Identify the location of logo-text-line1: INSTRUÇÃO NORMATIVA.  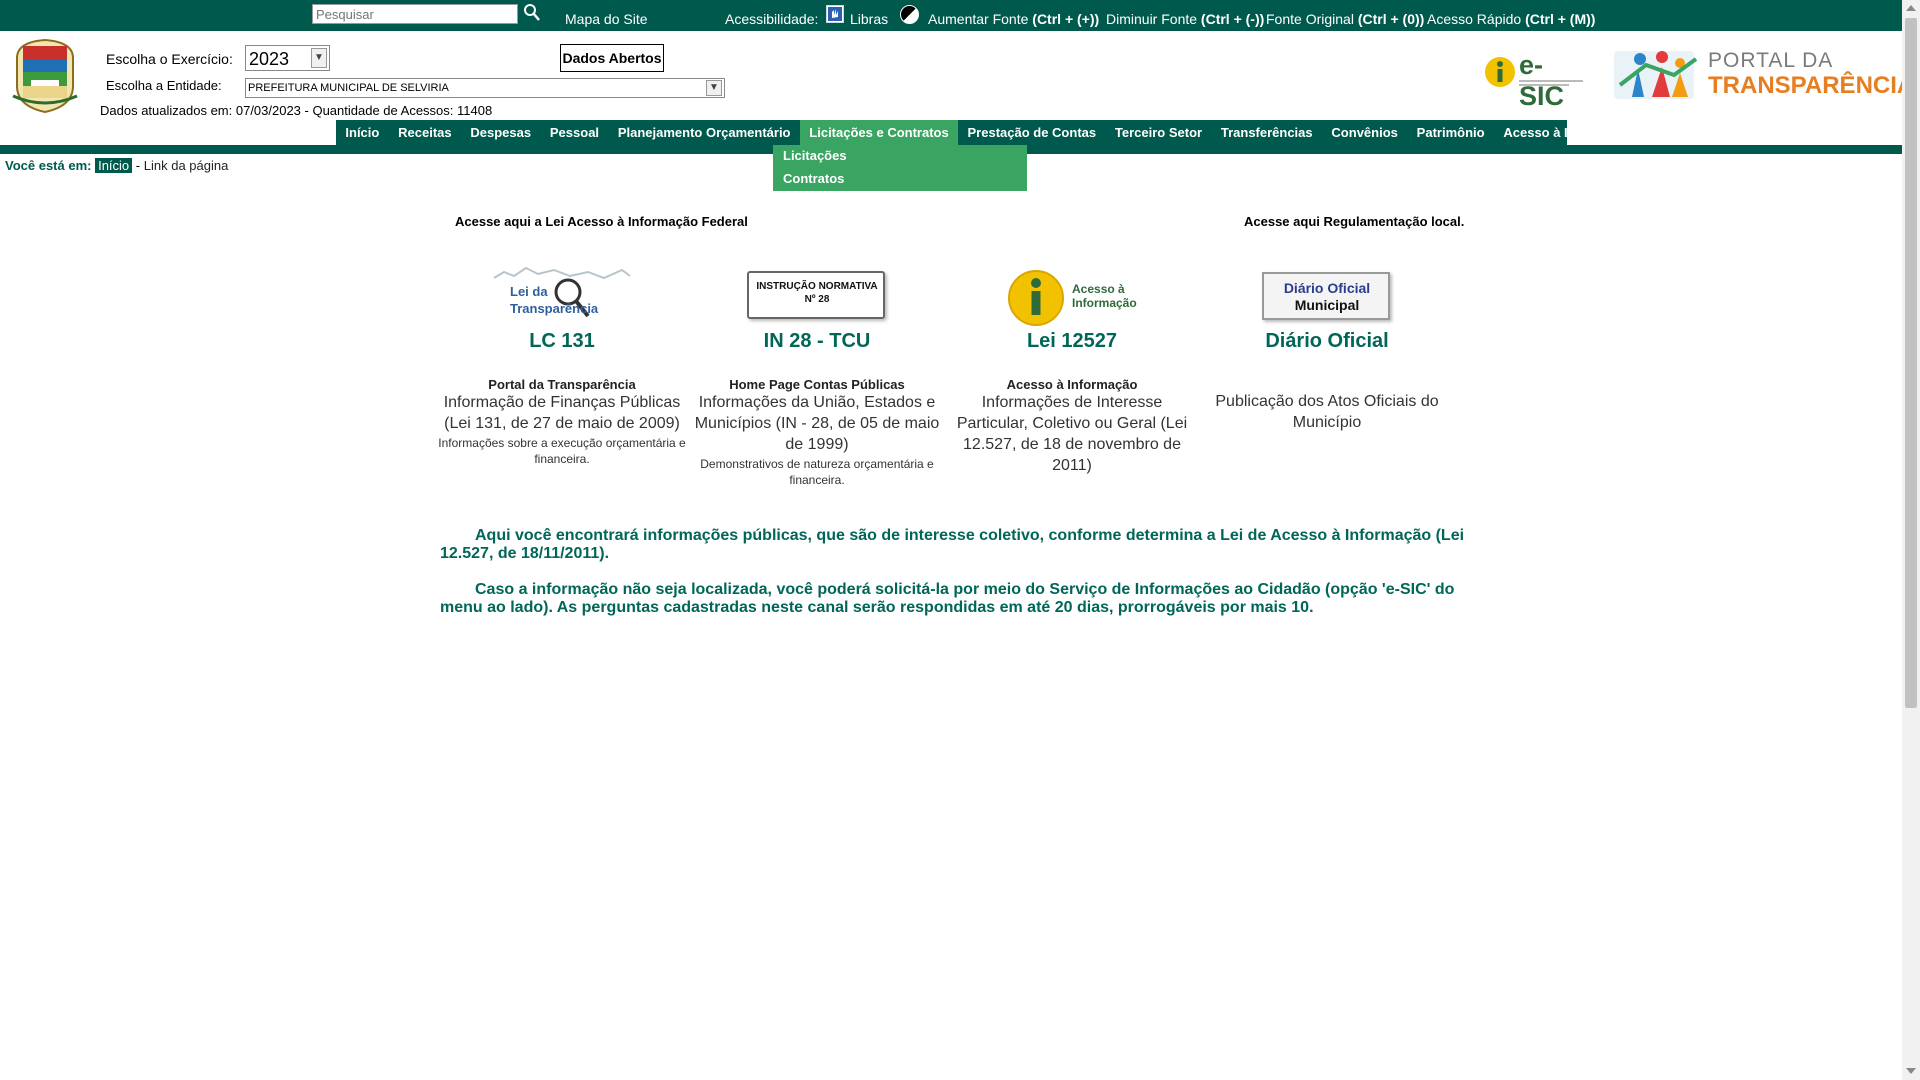
(817, 286).